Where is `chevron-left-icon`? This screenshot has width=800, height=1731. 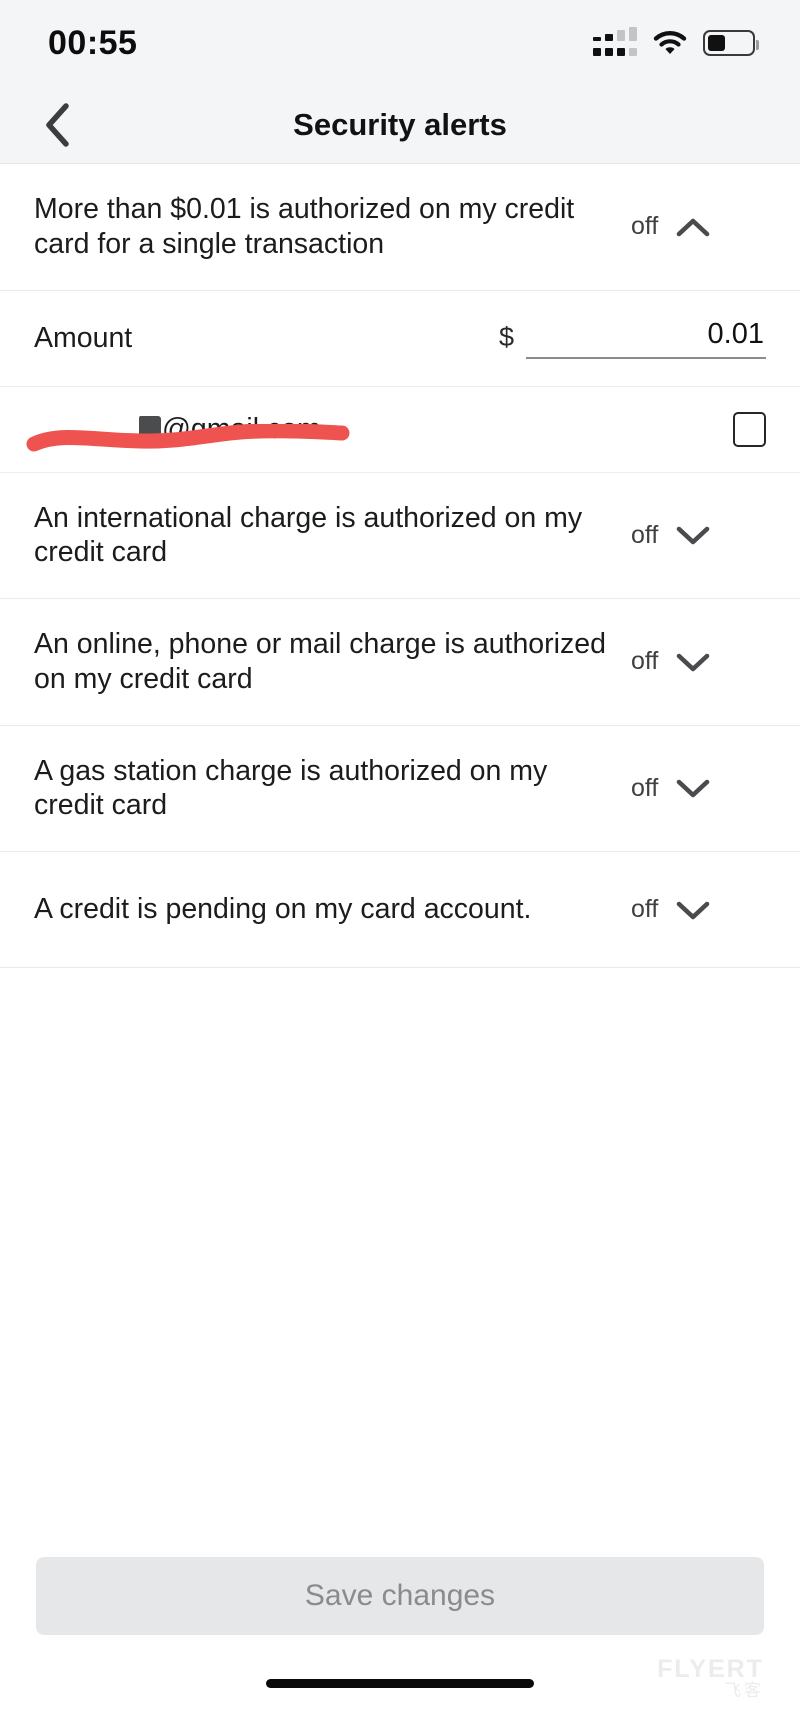
chevron-left-icon is located at coordinates (57, 124).